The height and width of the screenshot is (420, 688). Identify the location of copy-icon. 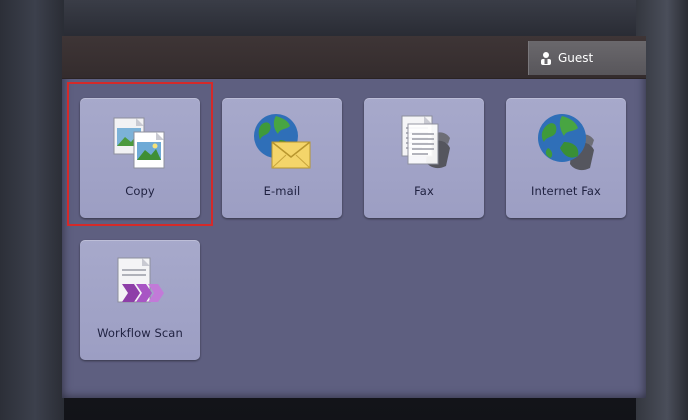
(139, 143).